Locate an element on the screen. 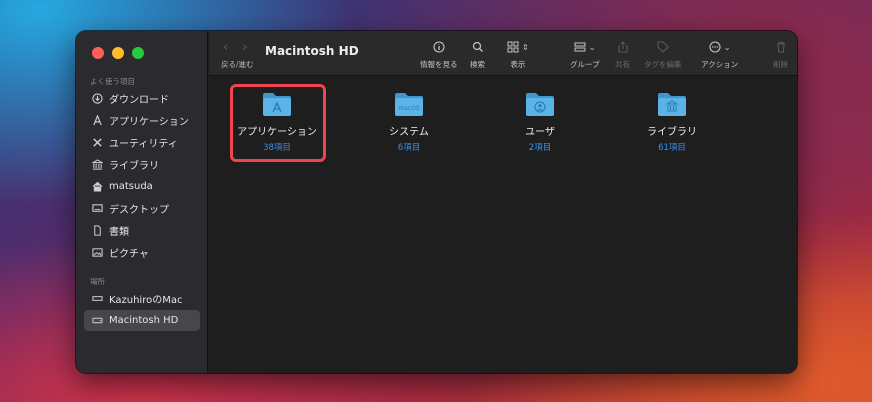  sidebar-item-applications: アプリケーション is located at coordinates (142, 120).